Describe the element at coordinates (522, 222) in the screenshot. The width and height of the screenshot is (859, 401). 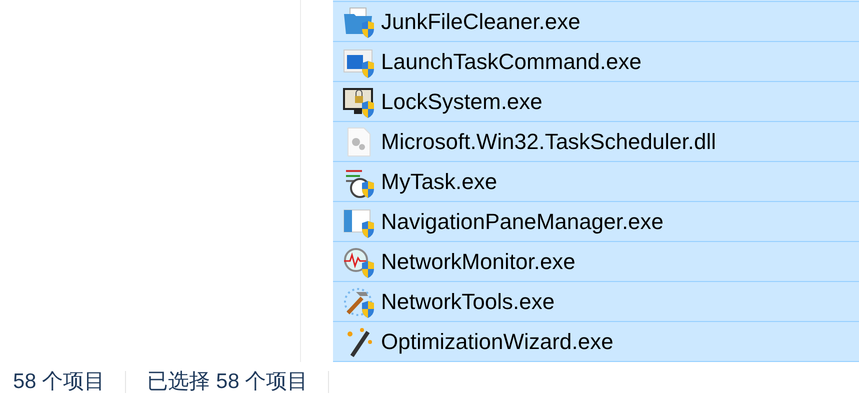
I see `file-name: NavigationPaneManager.exe` at that location.